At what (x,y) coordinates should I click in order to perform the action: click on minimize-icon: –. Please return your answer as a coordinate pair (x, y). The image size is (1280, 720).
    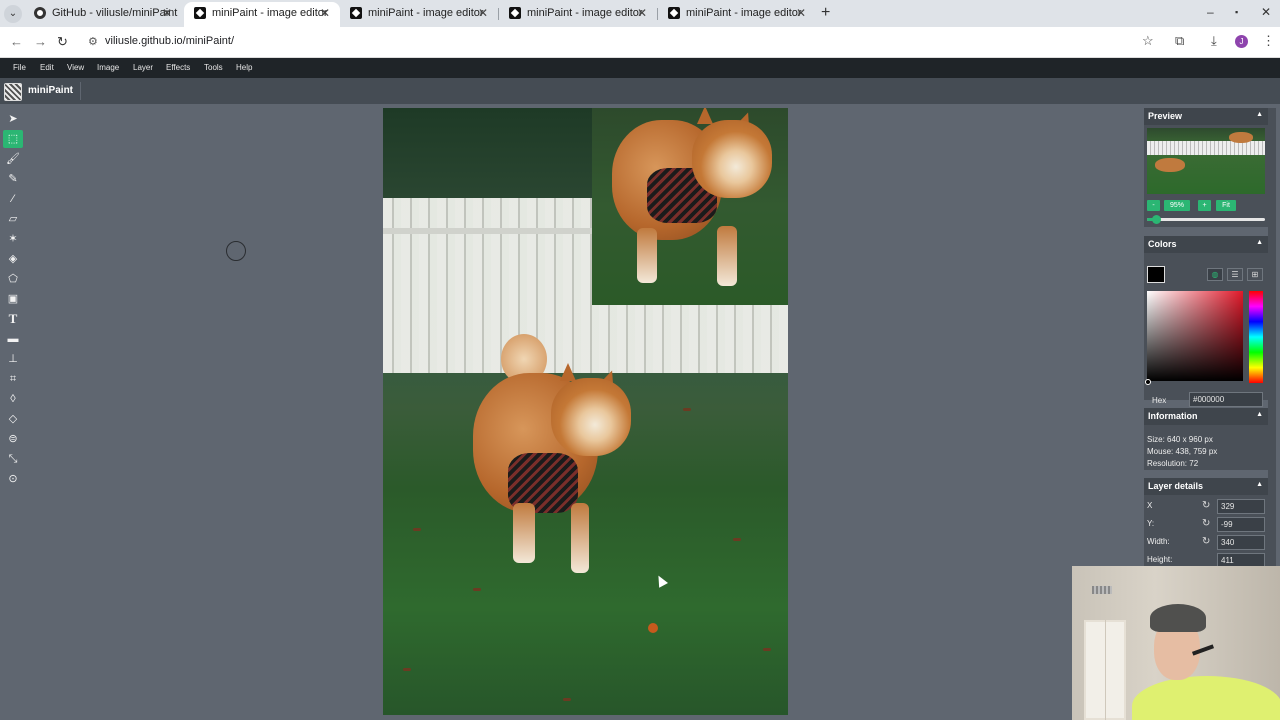
    Looking at the image, I should click on (1210, 12).